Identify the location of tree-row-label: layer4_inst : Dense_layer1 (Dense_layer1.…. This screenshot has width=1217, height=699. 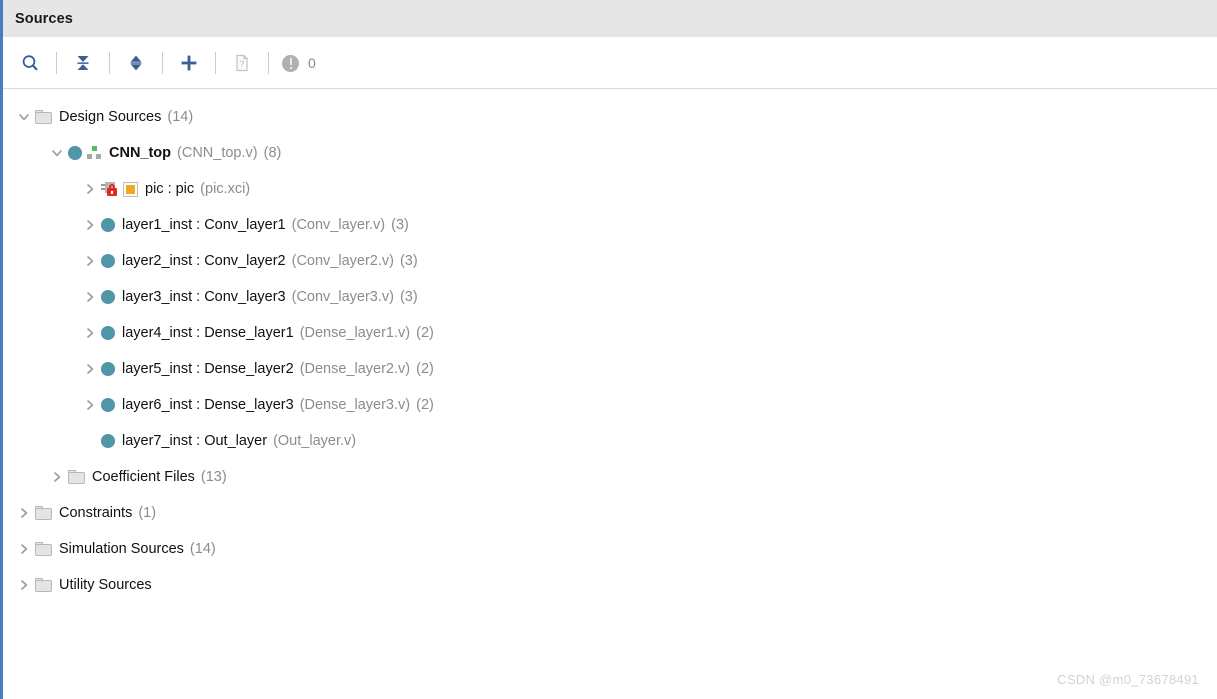
(278, 333).